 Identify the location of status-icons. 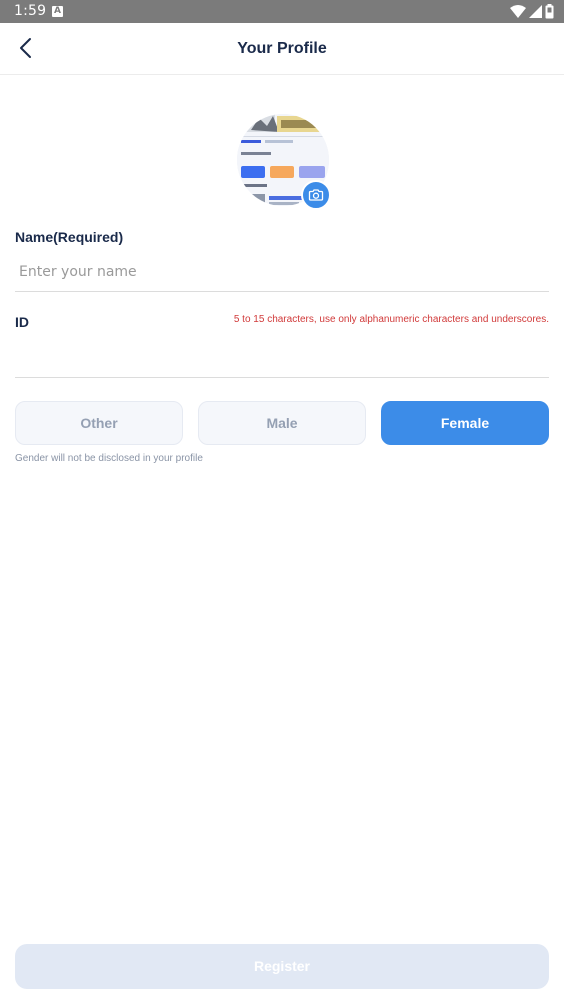
(532, 11).